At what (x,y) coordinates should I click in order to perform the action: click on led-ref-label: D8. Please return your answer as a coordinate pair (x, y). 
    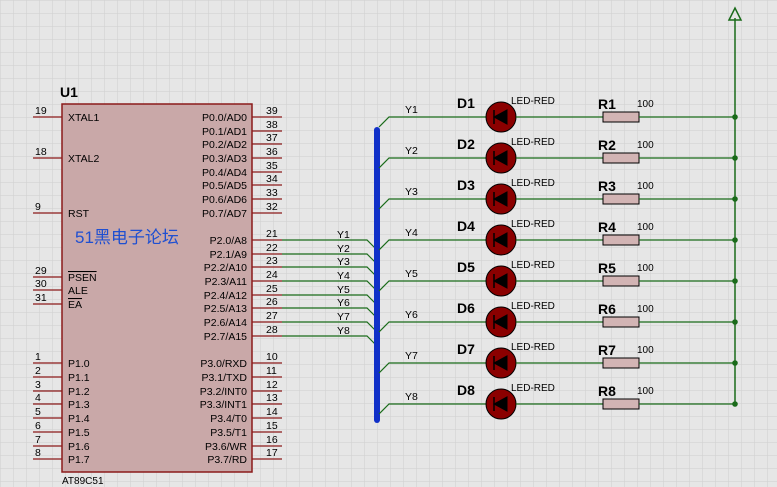
    Looking at the image, I should click on (466, 390).